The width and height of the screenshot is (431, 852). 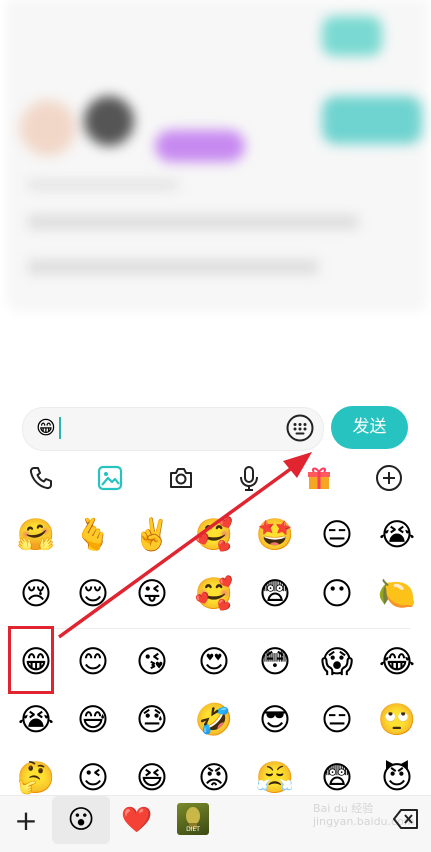 What do you see at coordinates (275, 720) in the screenshot?
I see `emoji-item: 😎` at bounding box center [275, 720].